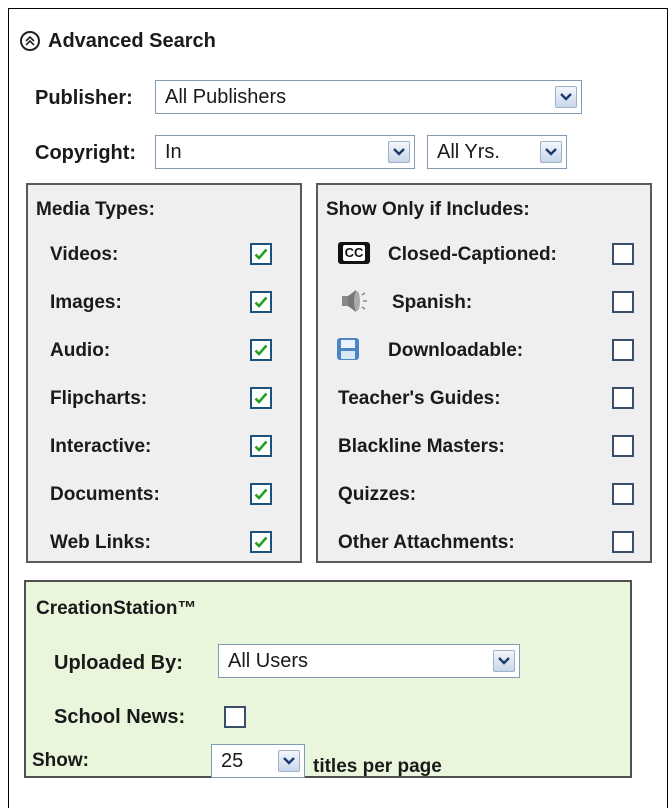 This screenshot has width=672, height=808. What do you see at coordinates (426, 542) in the screenshot?
I see `include-label: Other Attachments:` at bounding box center [426, 542].